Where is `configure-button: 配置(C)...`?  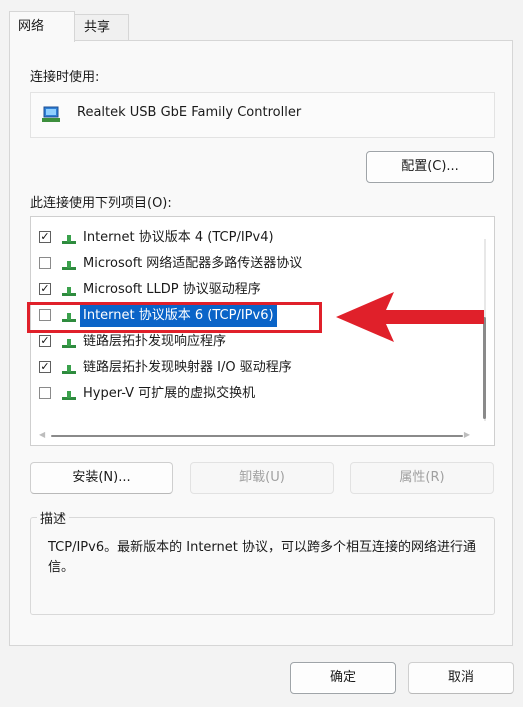 configure-button: 配置(C)... is located at coordinates (430, 167).